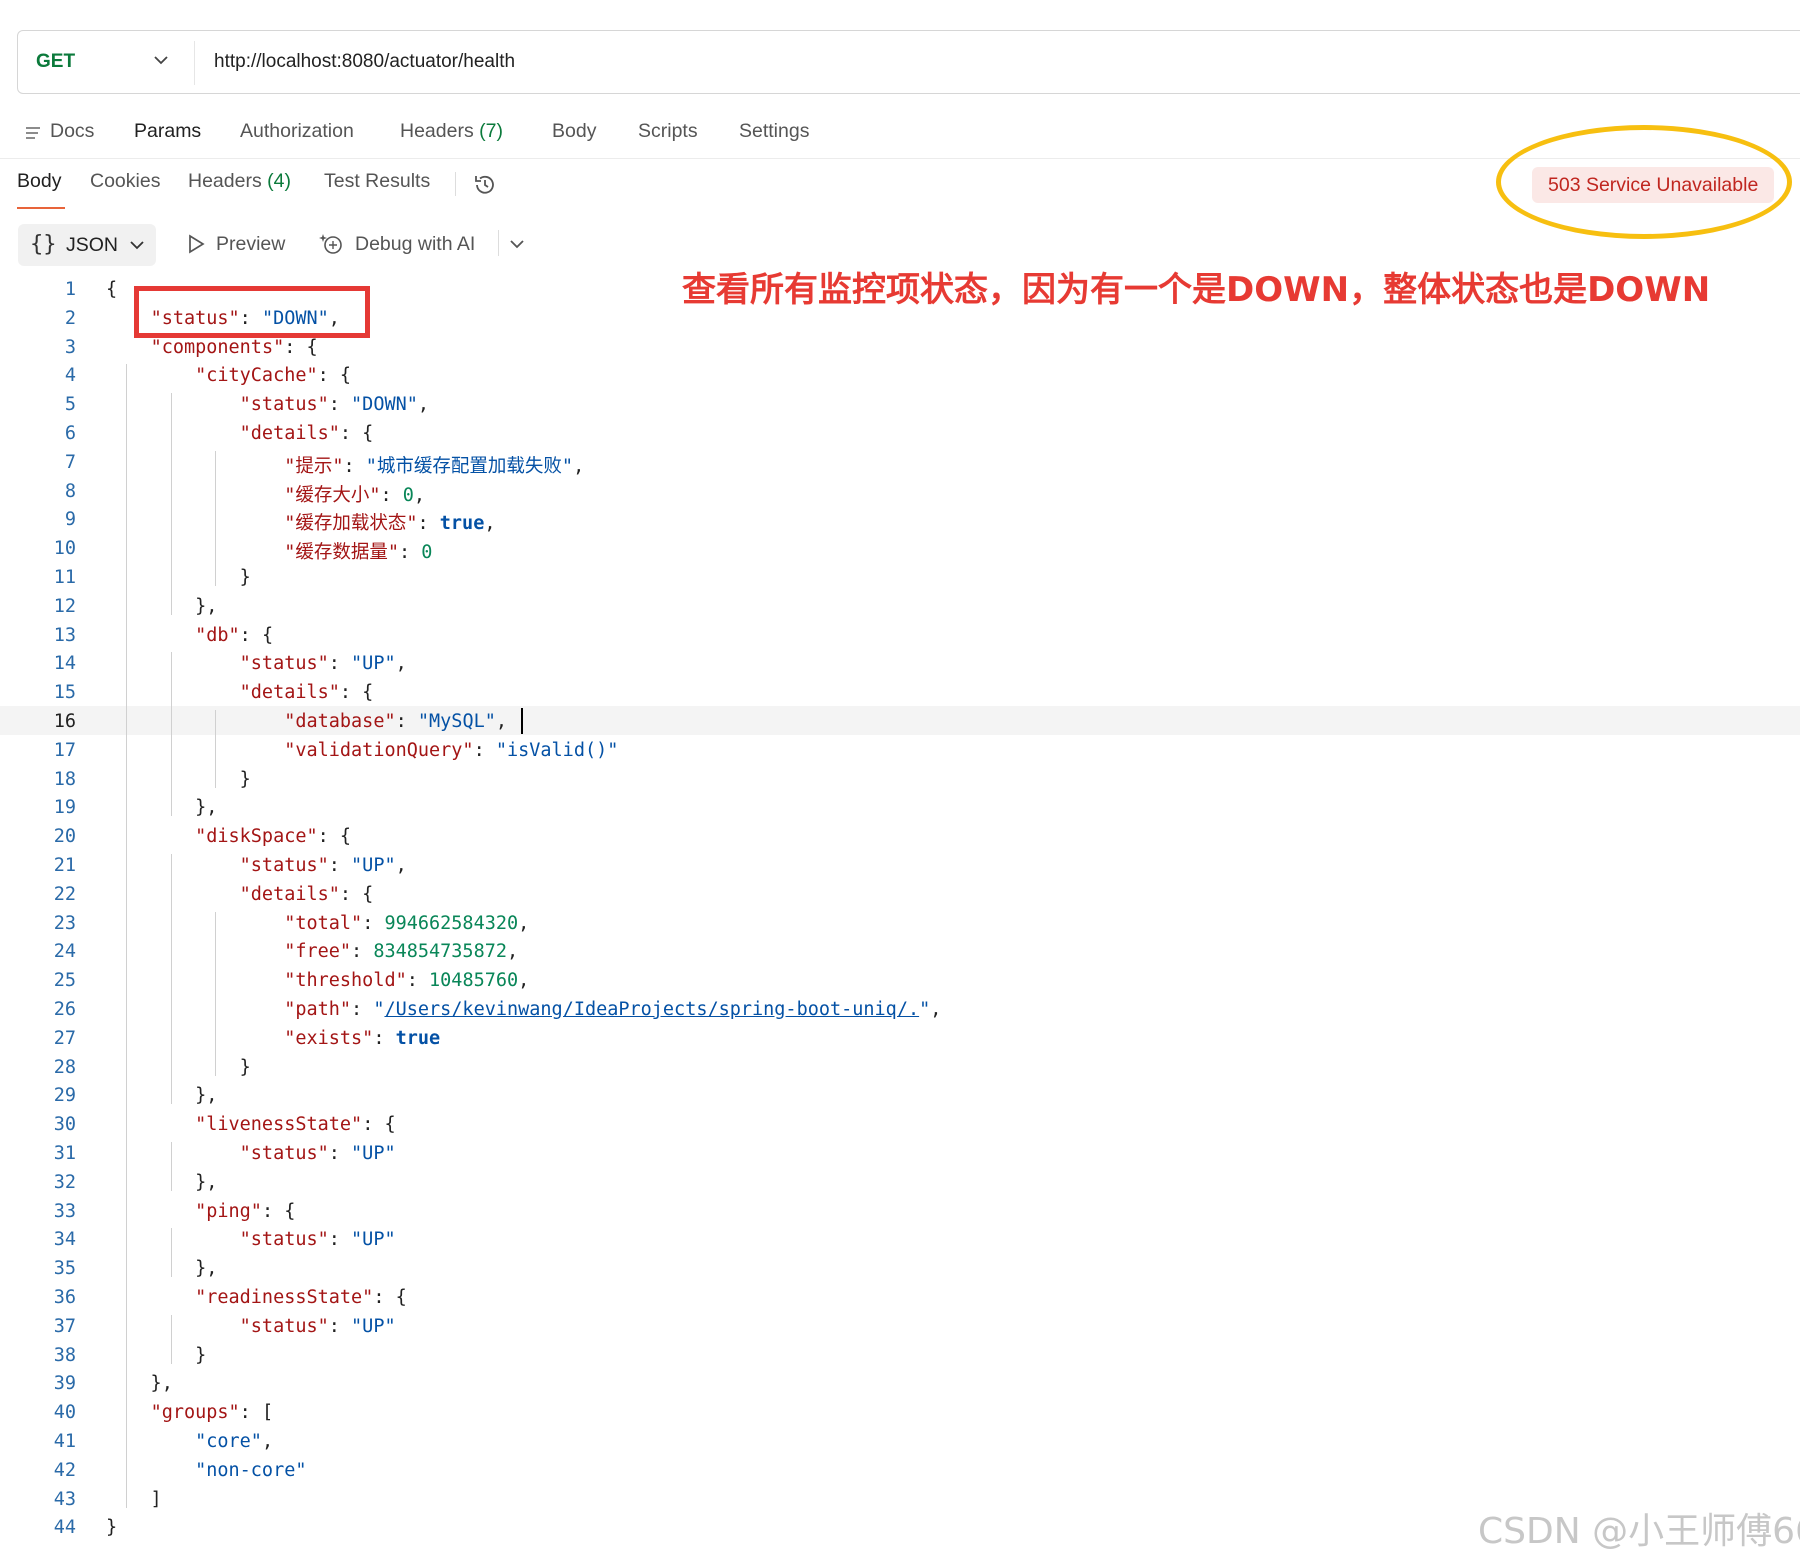  What do you see at coordinates (64, 1297) in the screenshot?
I see `line-number: 36` at bounding box center [64, 1297].